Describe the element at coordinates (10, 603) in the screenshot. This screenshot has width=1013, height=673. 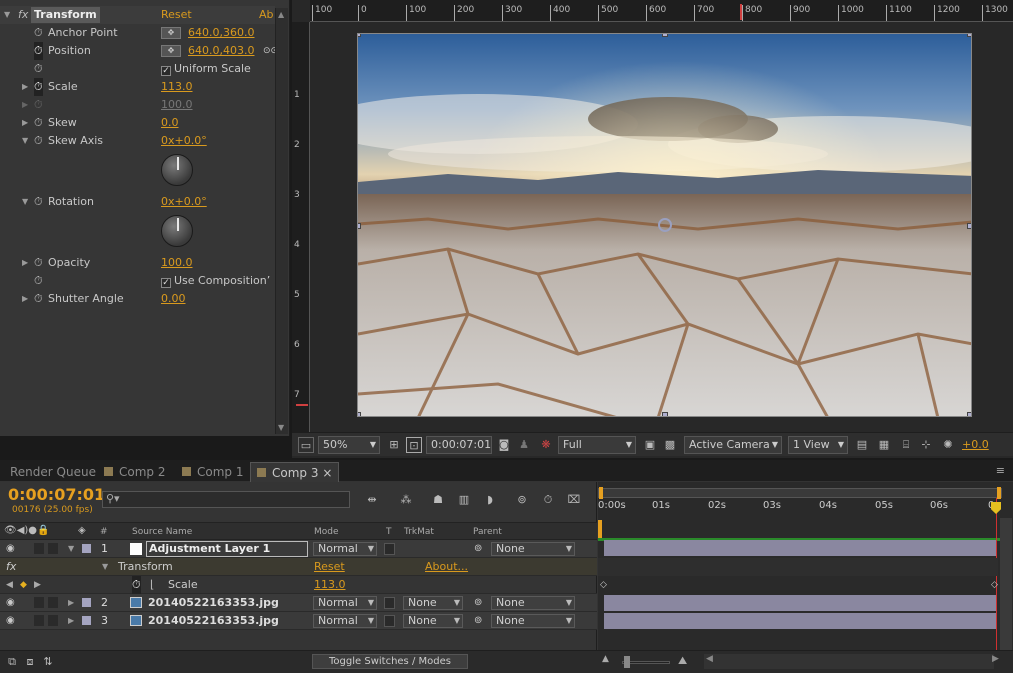
I see `eye-icon: ◉` at that location.